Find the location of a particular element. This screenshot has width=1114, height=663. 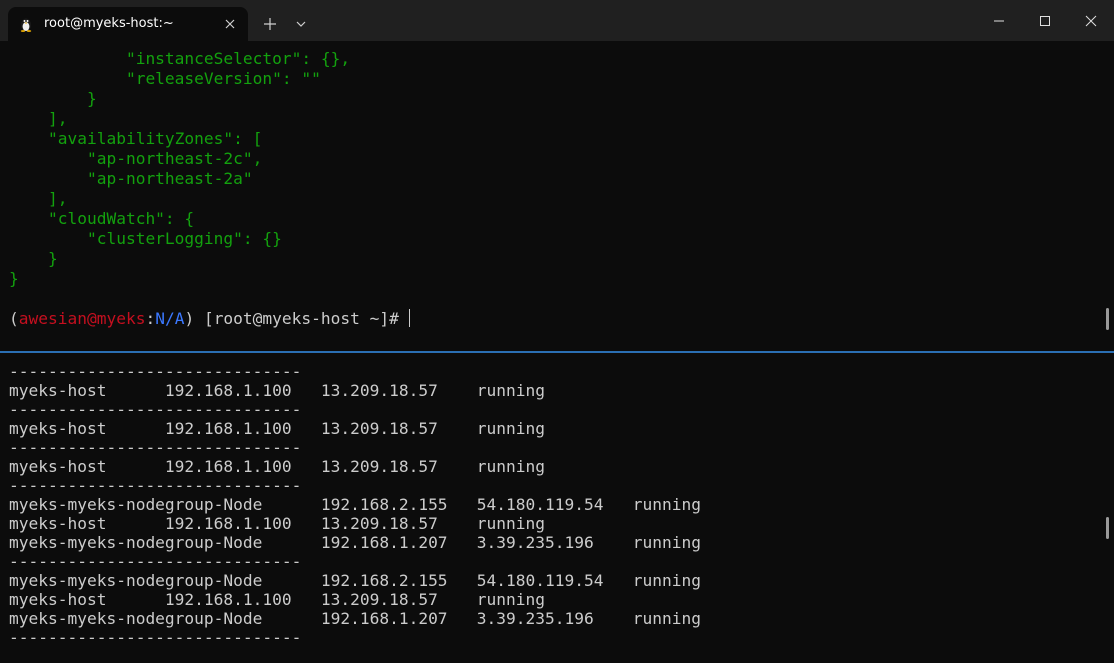

prompt-kube-context: awesian@myeks is located at coordinates (82, 318).